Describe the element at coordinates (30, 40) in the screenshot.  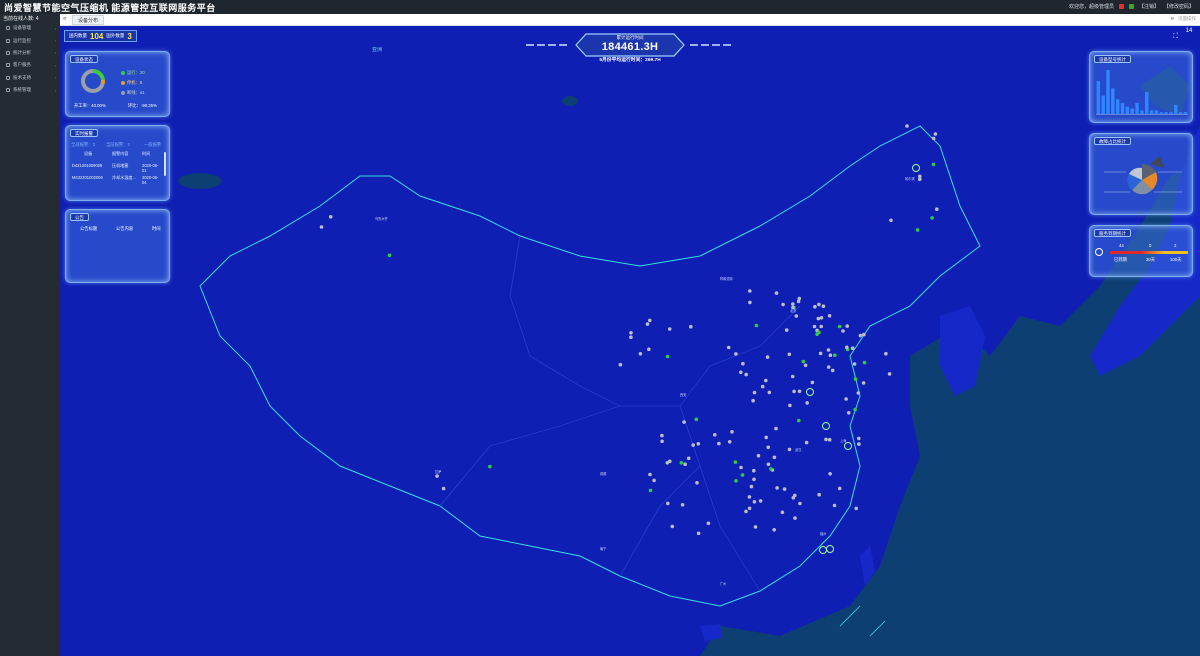
I see `sidebar-item-monitoring: 运行监控 ›` at that location.